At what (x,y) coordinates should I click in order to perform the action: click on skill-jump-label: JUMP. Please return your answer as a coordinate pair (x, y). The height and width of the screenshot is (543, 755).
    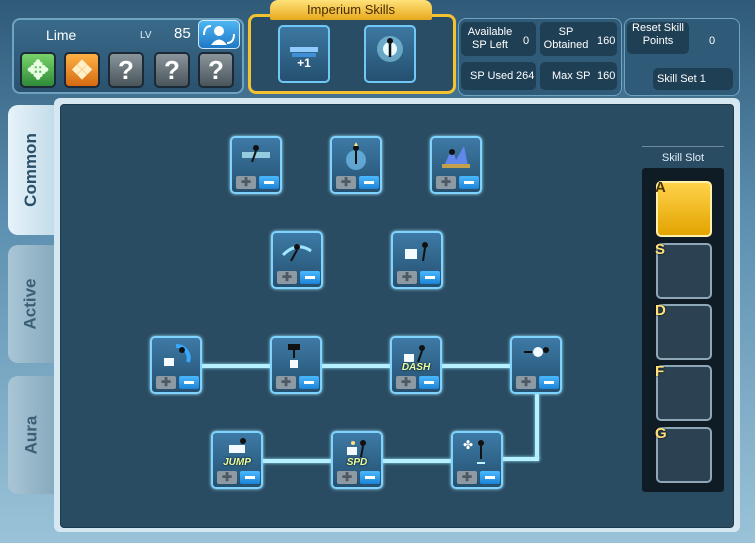
    Looking at the image, I should click on (237, 462).